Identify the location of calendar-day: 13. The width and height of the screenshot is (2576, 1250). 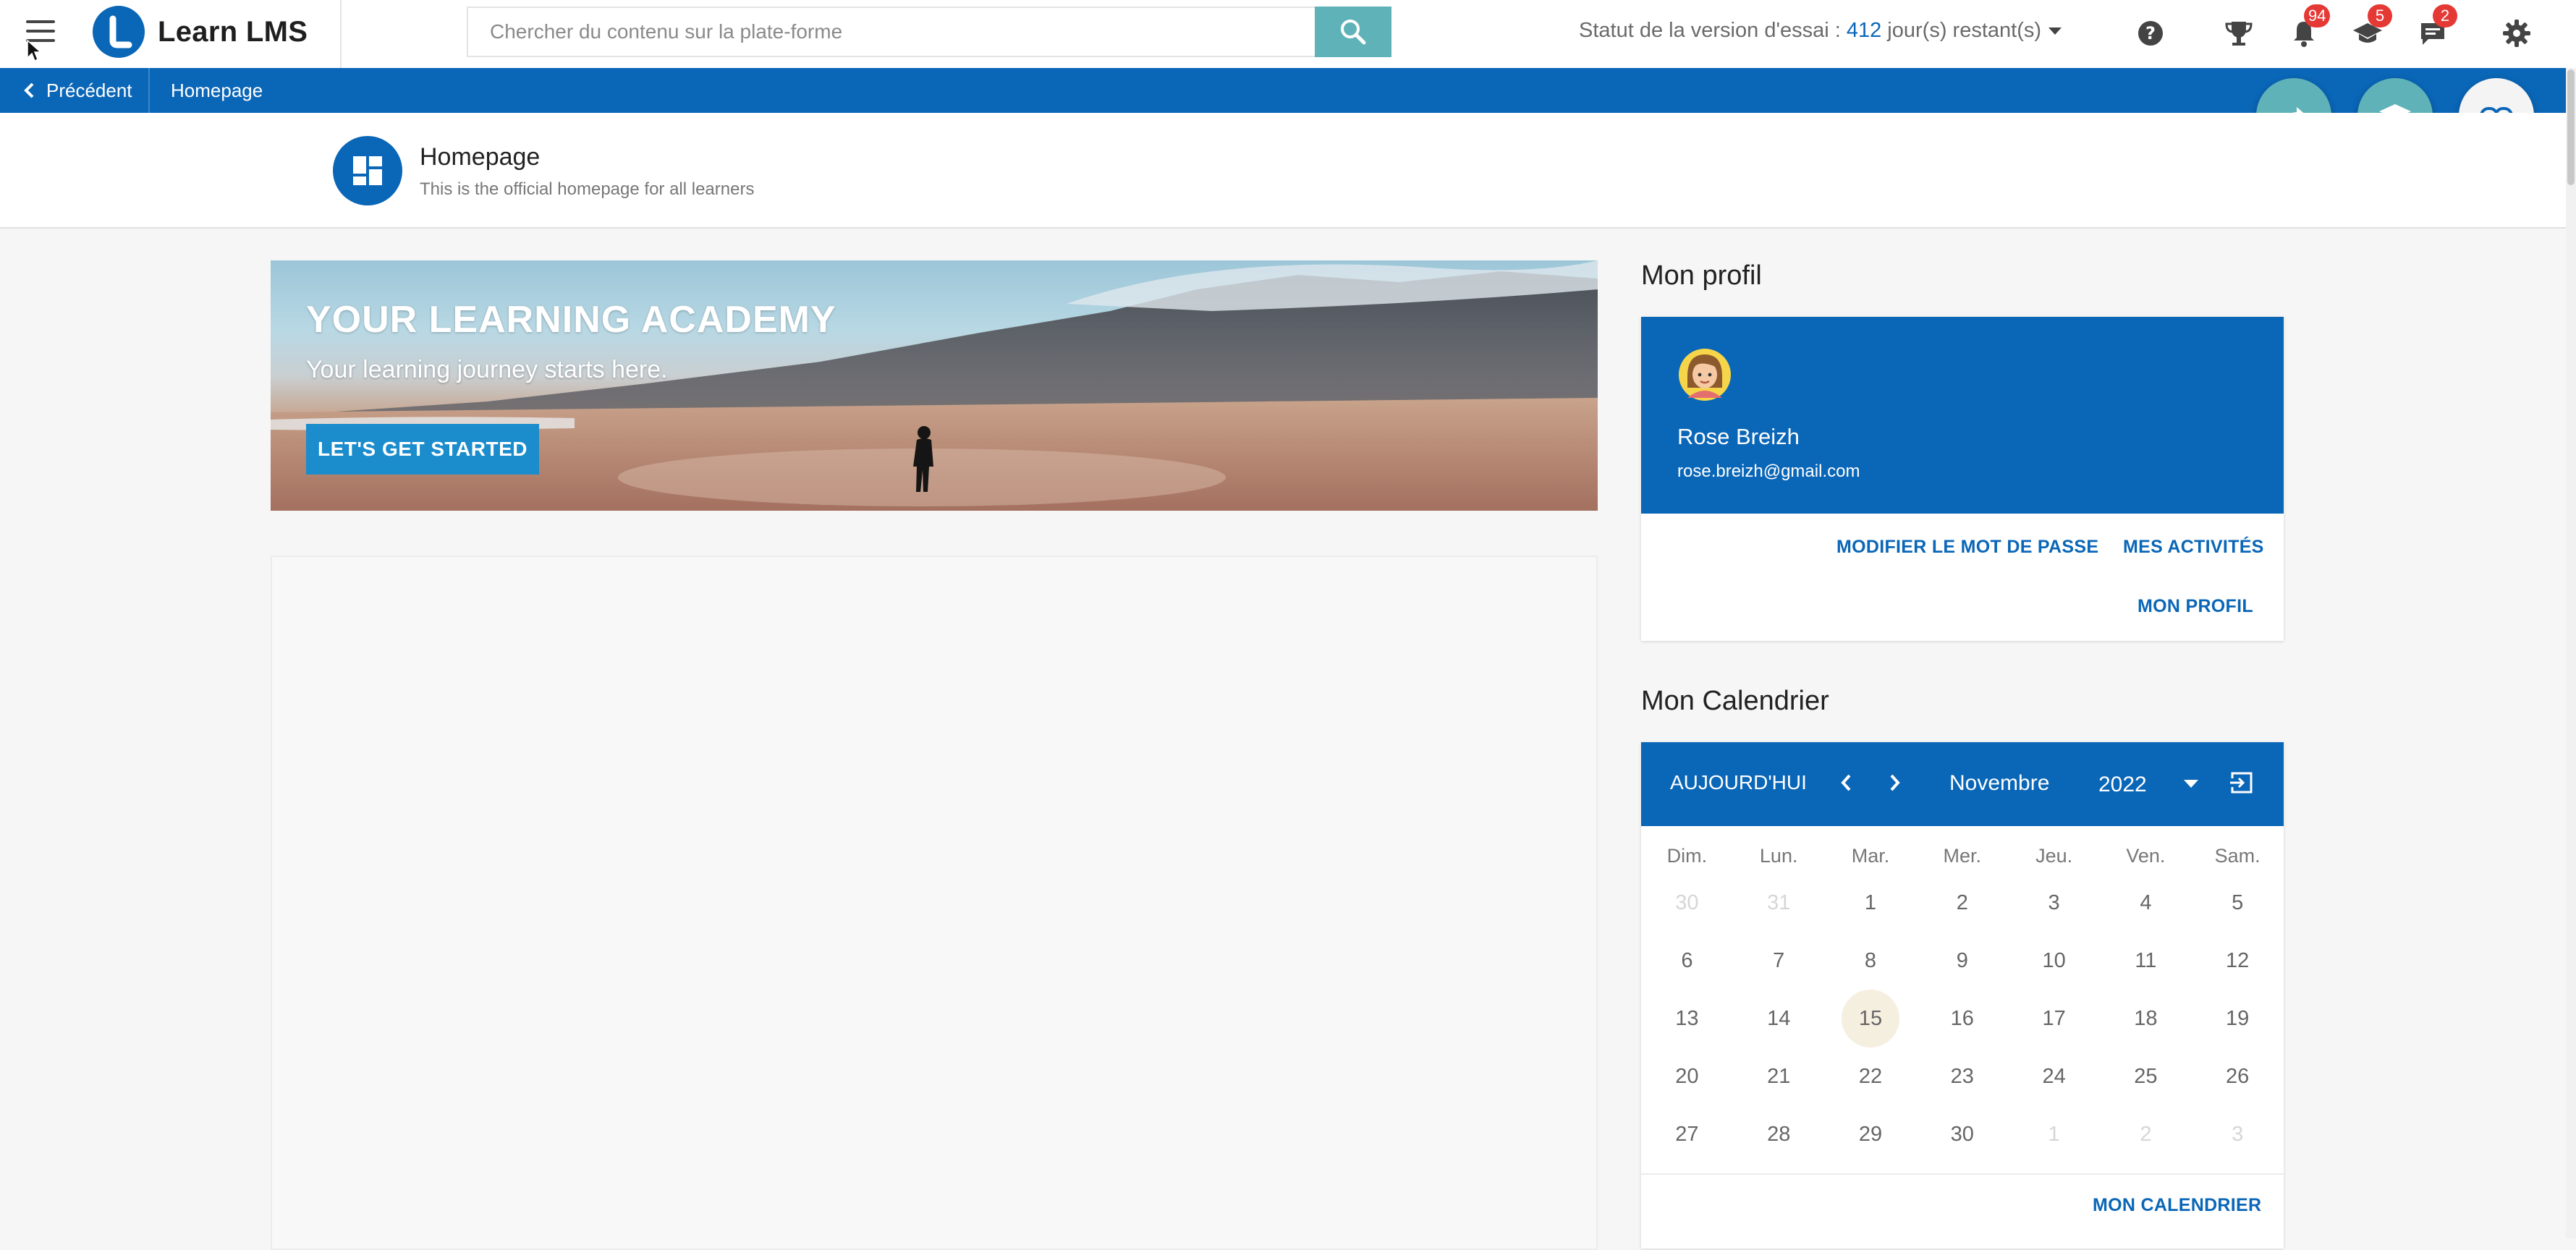
(1687, 1019).